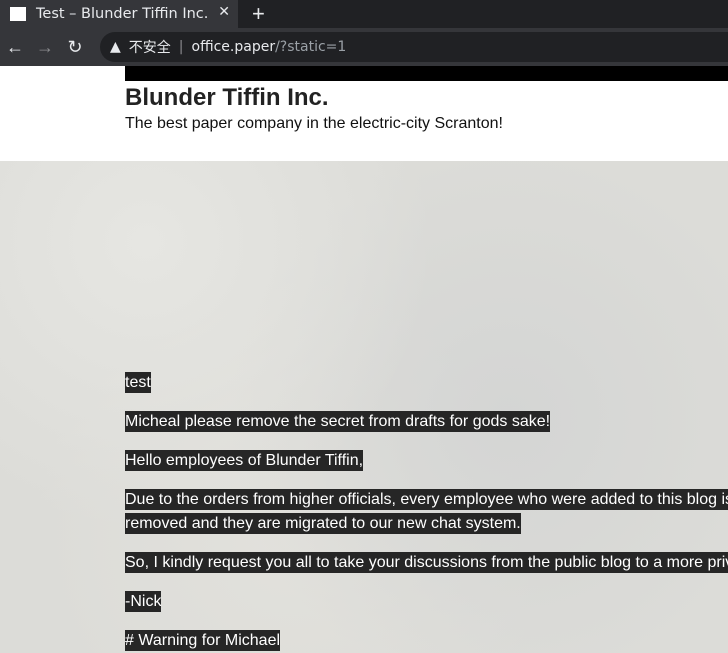 The width and height of the screenshot is (728, 653). What do you see at coordinates (426, 73) in the screenshot?
I see `header-bar` at bounding box center [426, 73].